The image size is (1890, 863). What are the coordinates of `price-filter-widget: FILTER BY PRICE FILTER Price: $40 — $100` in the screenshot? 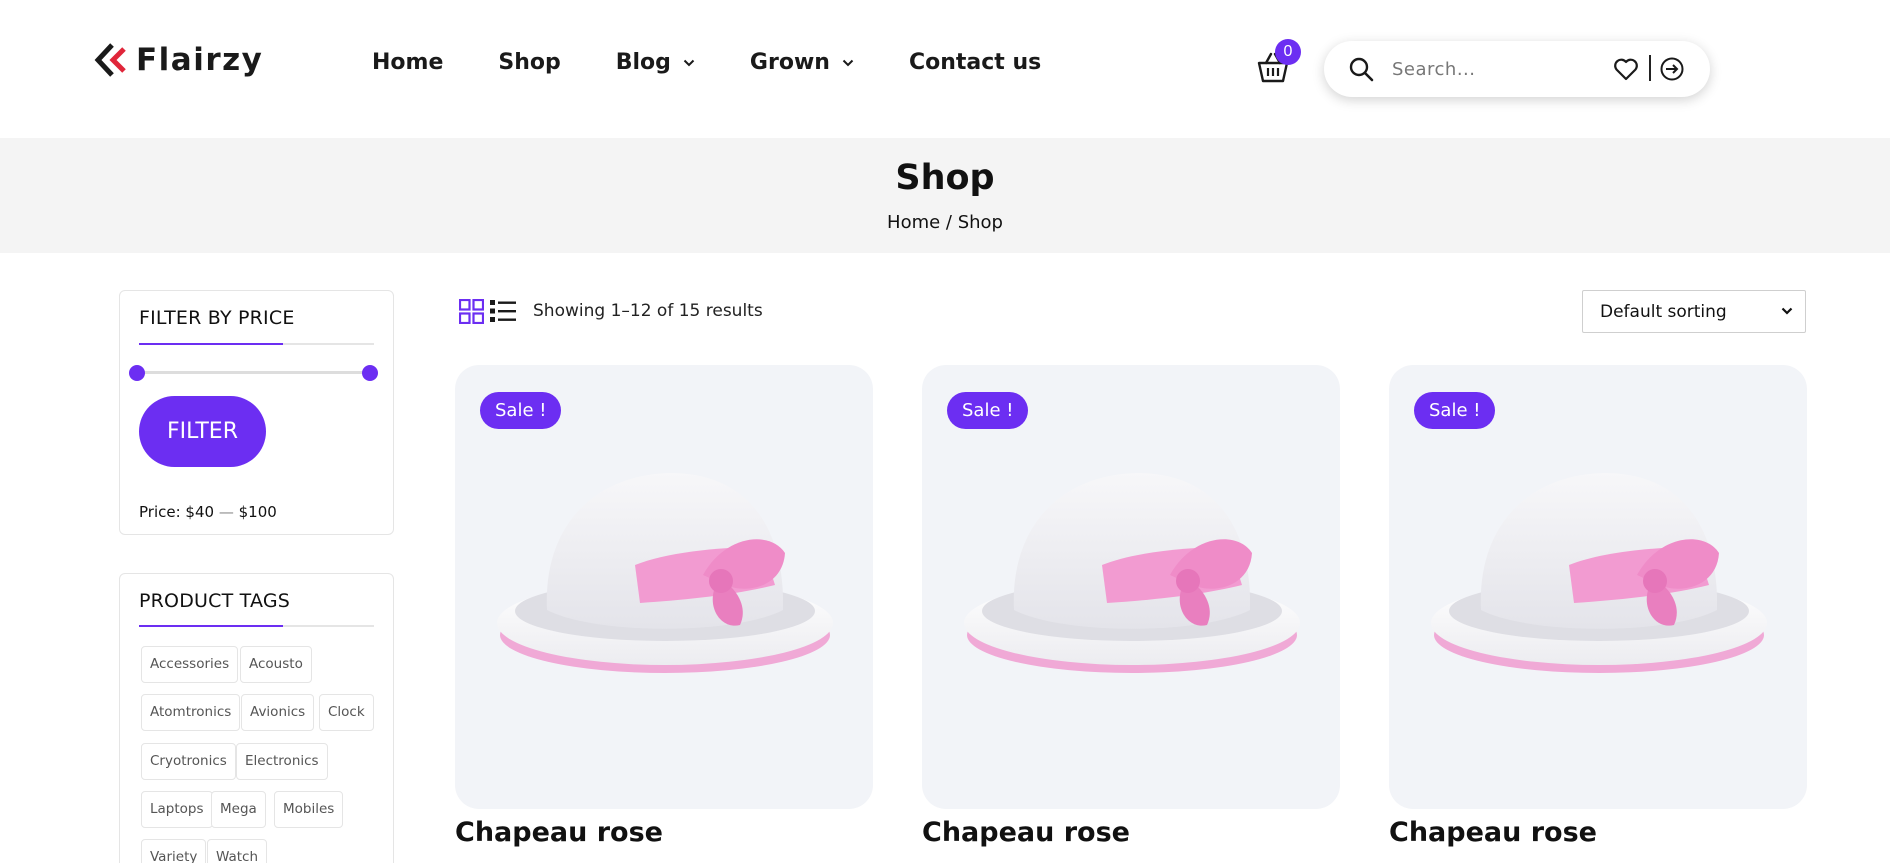 It's located at (256, 412).